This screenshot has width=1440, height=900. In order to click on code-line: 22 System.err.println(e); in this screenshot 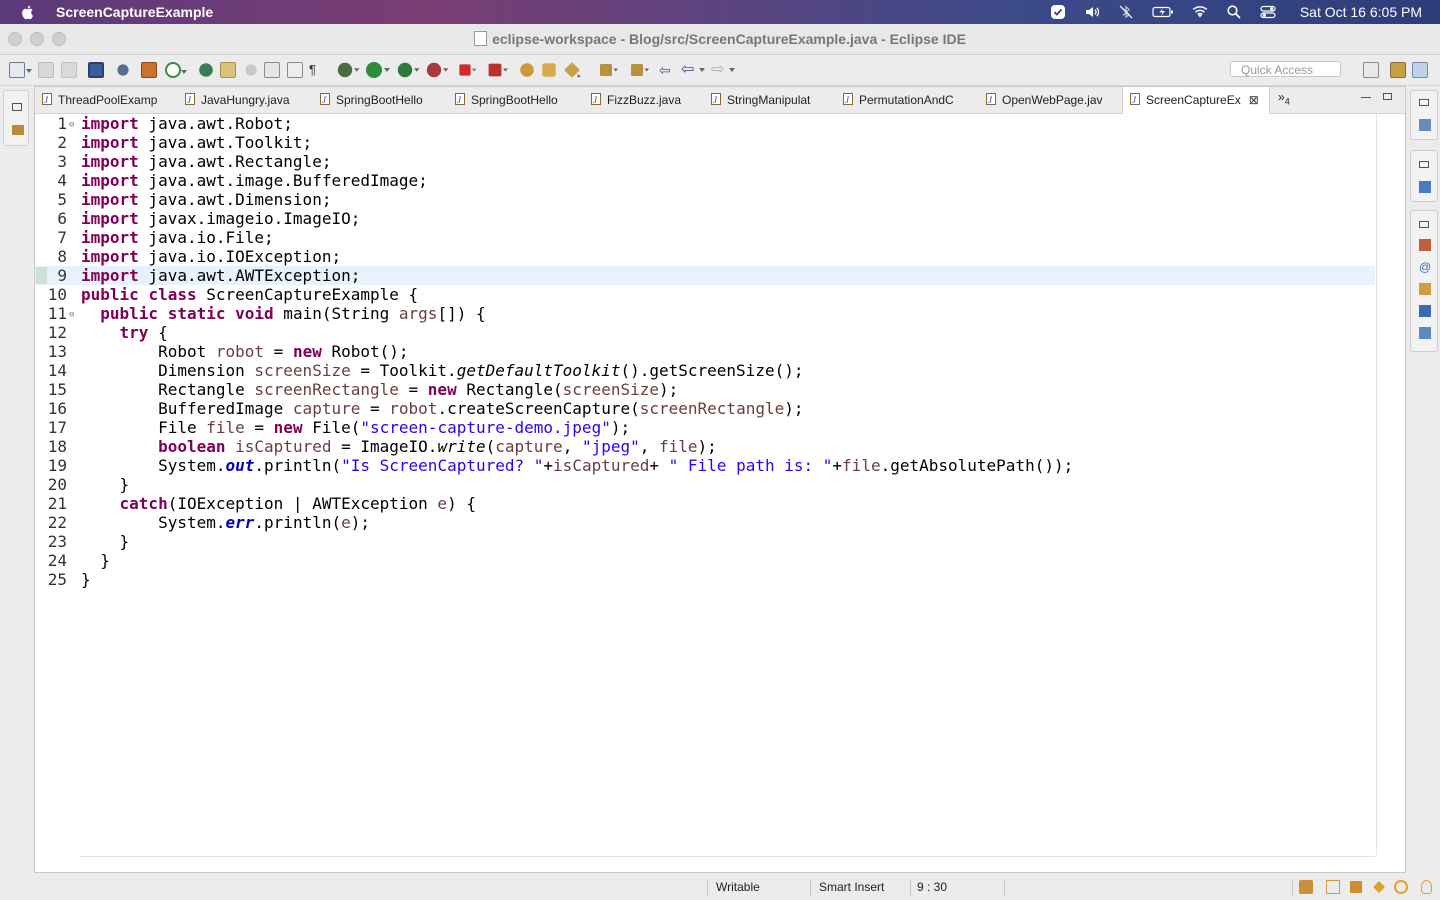, I will do `click(705, 522)`.